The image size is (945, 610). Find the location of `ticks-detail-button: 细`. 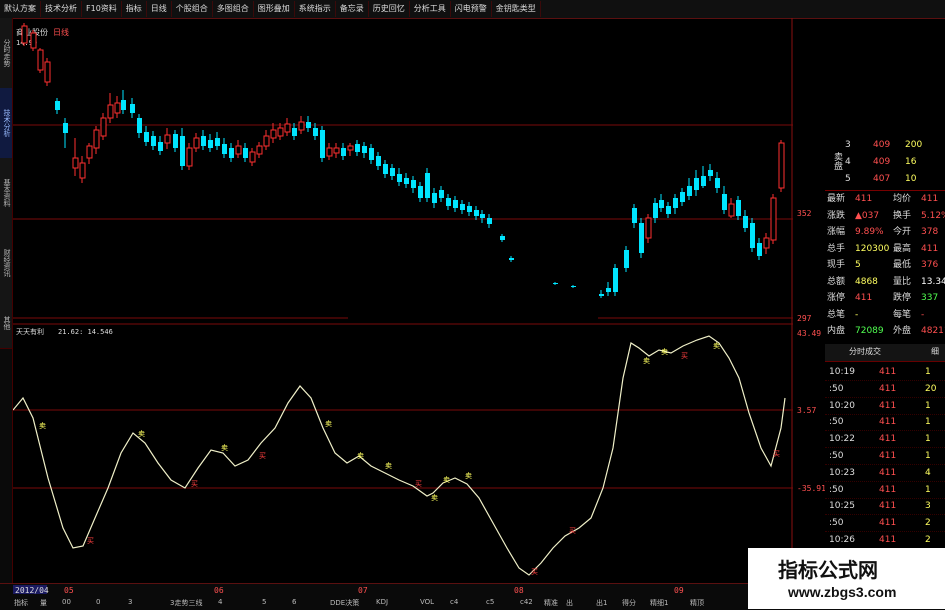

ticks-detail-button: 细 is located at coordinates (935, 351).